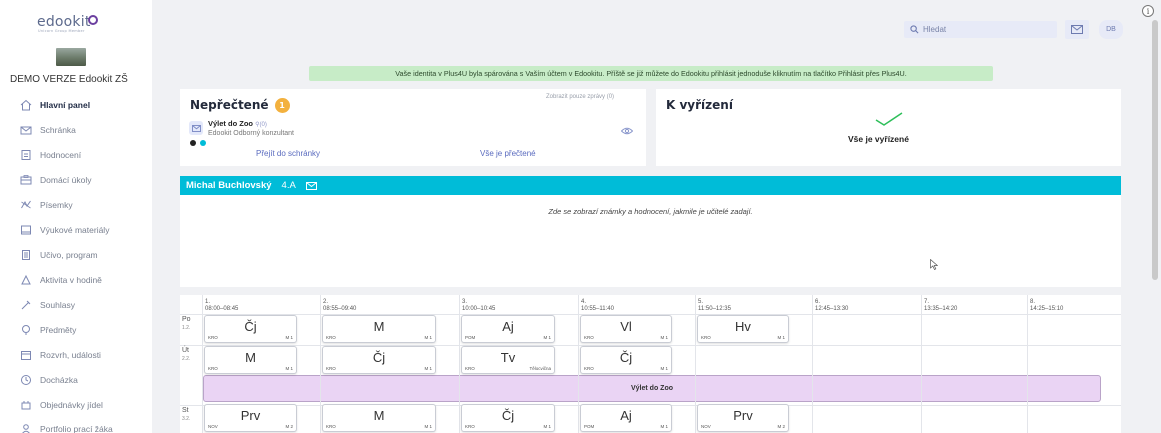  What do you see at coordinates (230, 123) in the screenshot?
I see `message-subject-text: Výlet do Zoo` at bounding box center [230, 123].